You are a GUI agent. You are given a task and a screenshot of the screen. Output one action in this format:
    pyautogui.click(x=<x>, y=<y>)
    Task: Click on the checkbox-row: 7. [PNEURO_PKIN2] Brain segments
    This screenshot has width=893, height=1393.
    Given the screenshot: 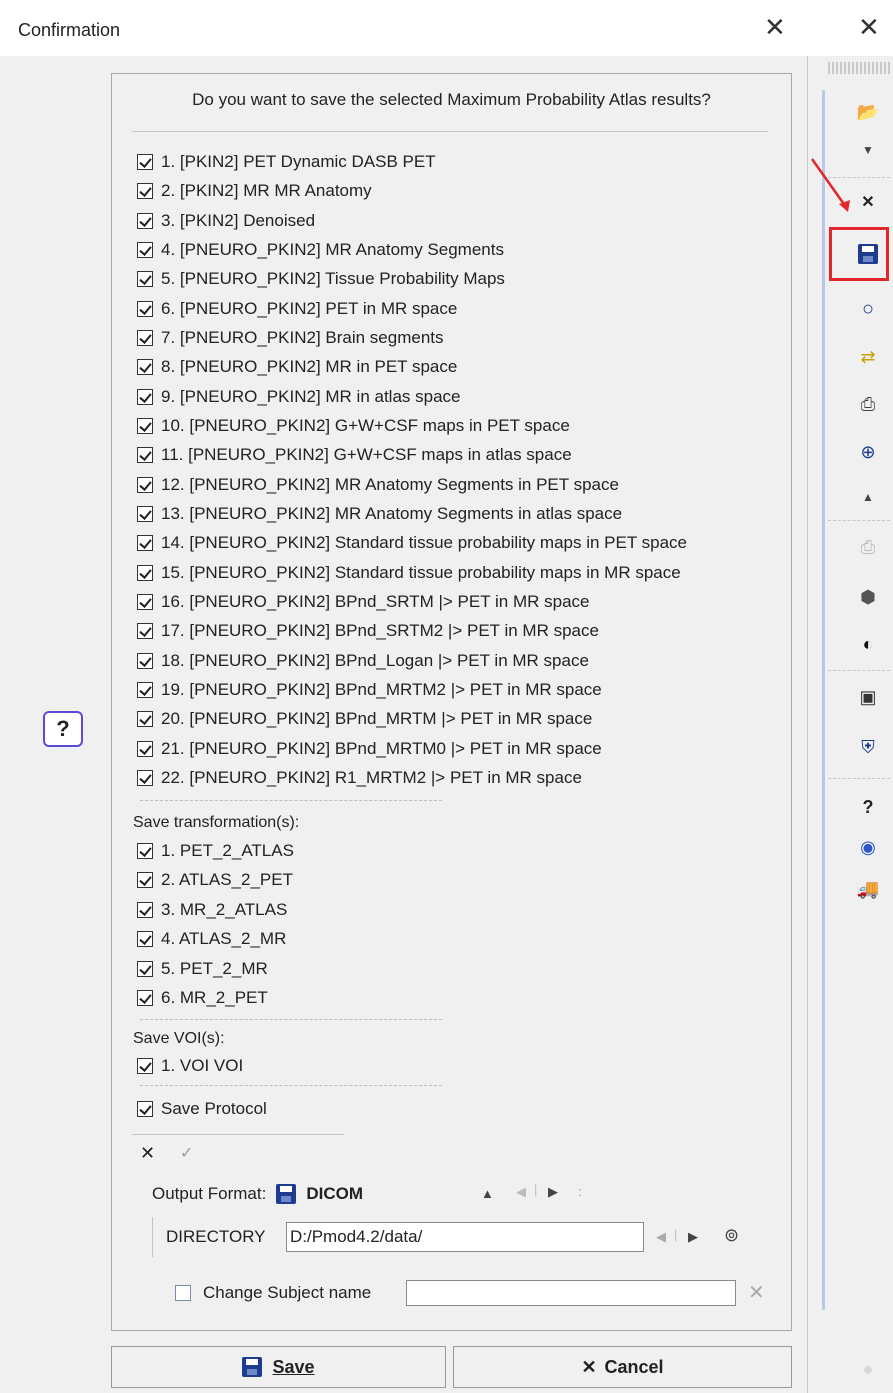 What is the action you would take?
    pyautogui.click(x=290, y=338)
    